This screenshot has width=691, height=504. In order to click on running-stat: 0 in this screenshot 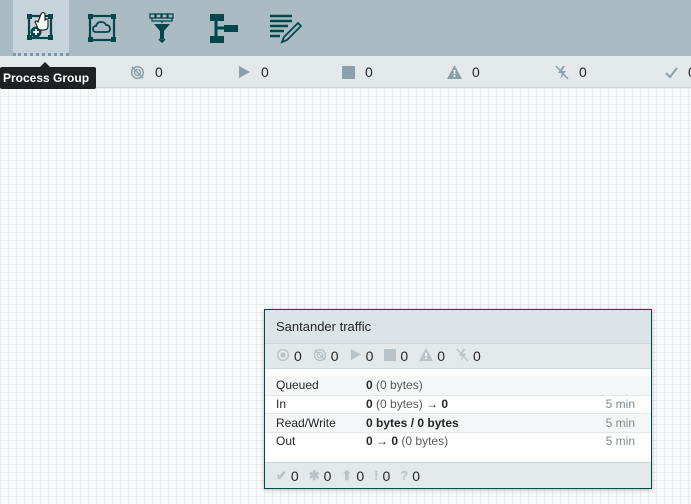, I will do `click(362, 356)`.